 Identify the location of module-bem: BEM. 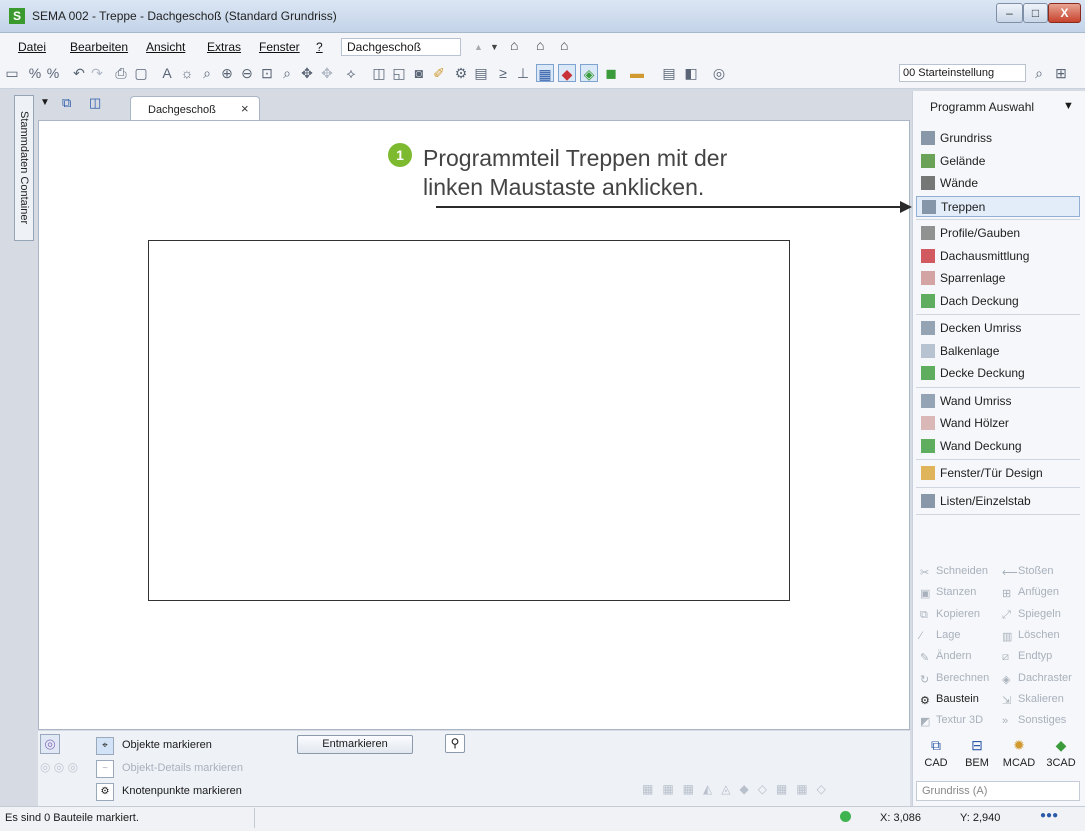
(977, 763).